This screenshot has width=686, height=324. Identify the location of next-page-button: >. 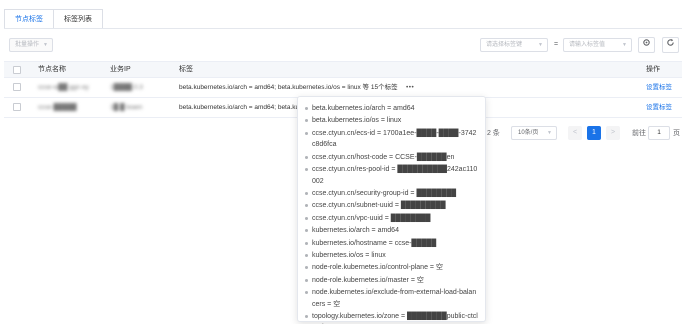
(613, 133).